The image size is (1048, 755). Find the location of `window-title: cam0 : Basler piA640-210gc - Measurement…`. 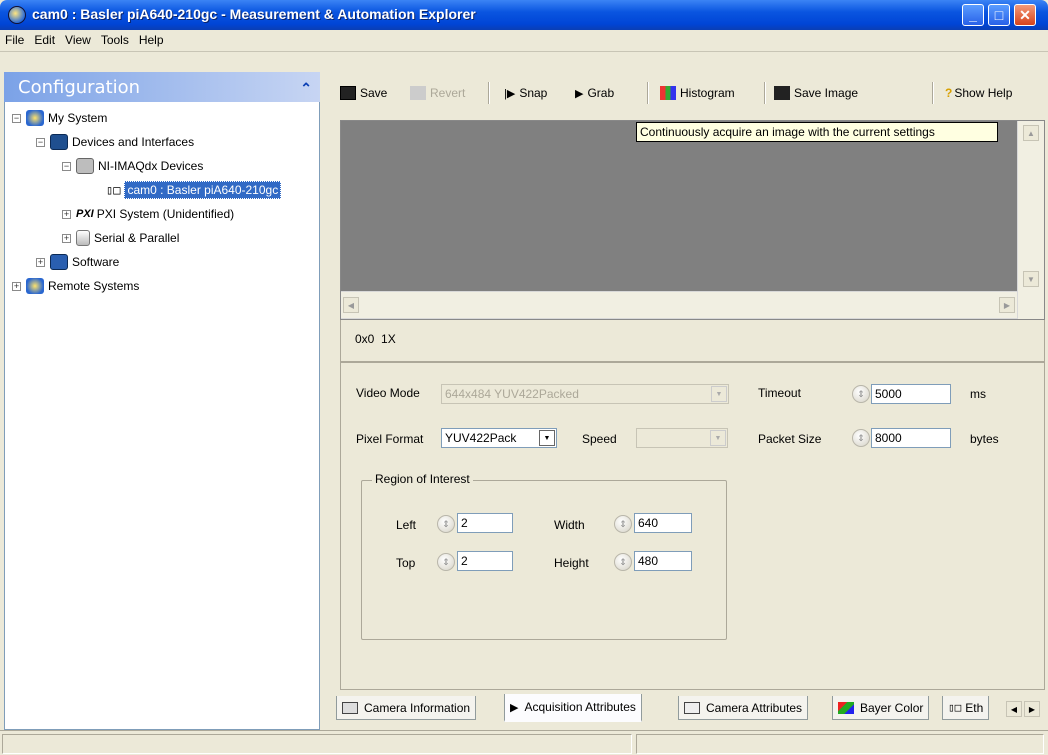

window-title: cam0 : Basler piA640-210gc - Measurement… is located at coordinates (254, 14).